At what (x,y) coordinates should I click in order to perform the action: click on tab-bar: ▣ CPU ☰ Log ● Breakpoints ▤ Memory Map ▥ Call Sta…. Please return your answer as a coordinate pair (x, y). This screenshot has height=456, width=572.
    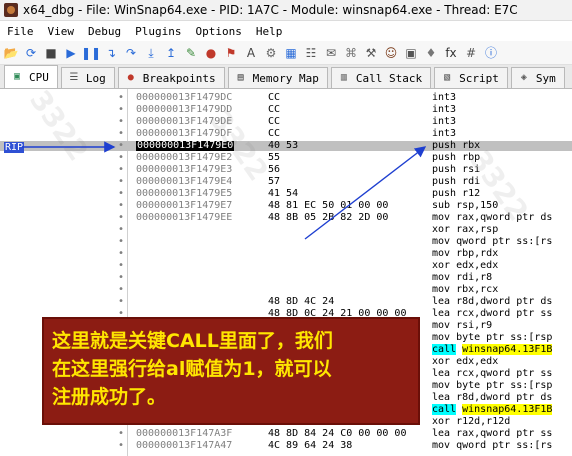
    Looking at the image, I should click on (286, 77).